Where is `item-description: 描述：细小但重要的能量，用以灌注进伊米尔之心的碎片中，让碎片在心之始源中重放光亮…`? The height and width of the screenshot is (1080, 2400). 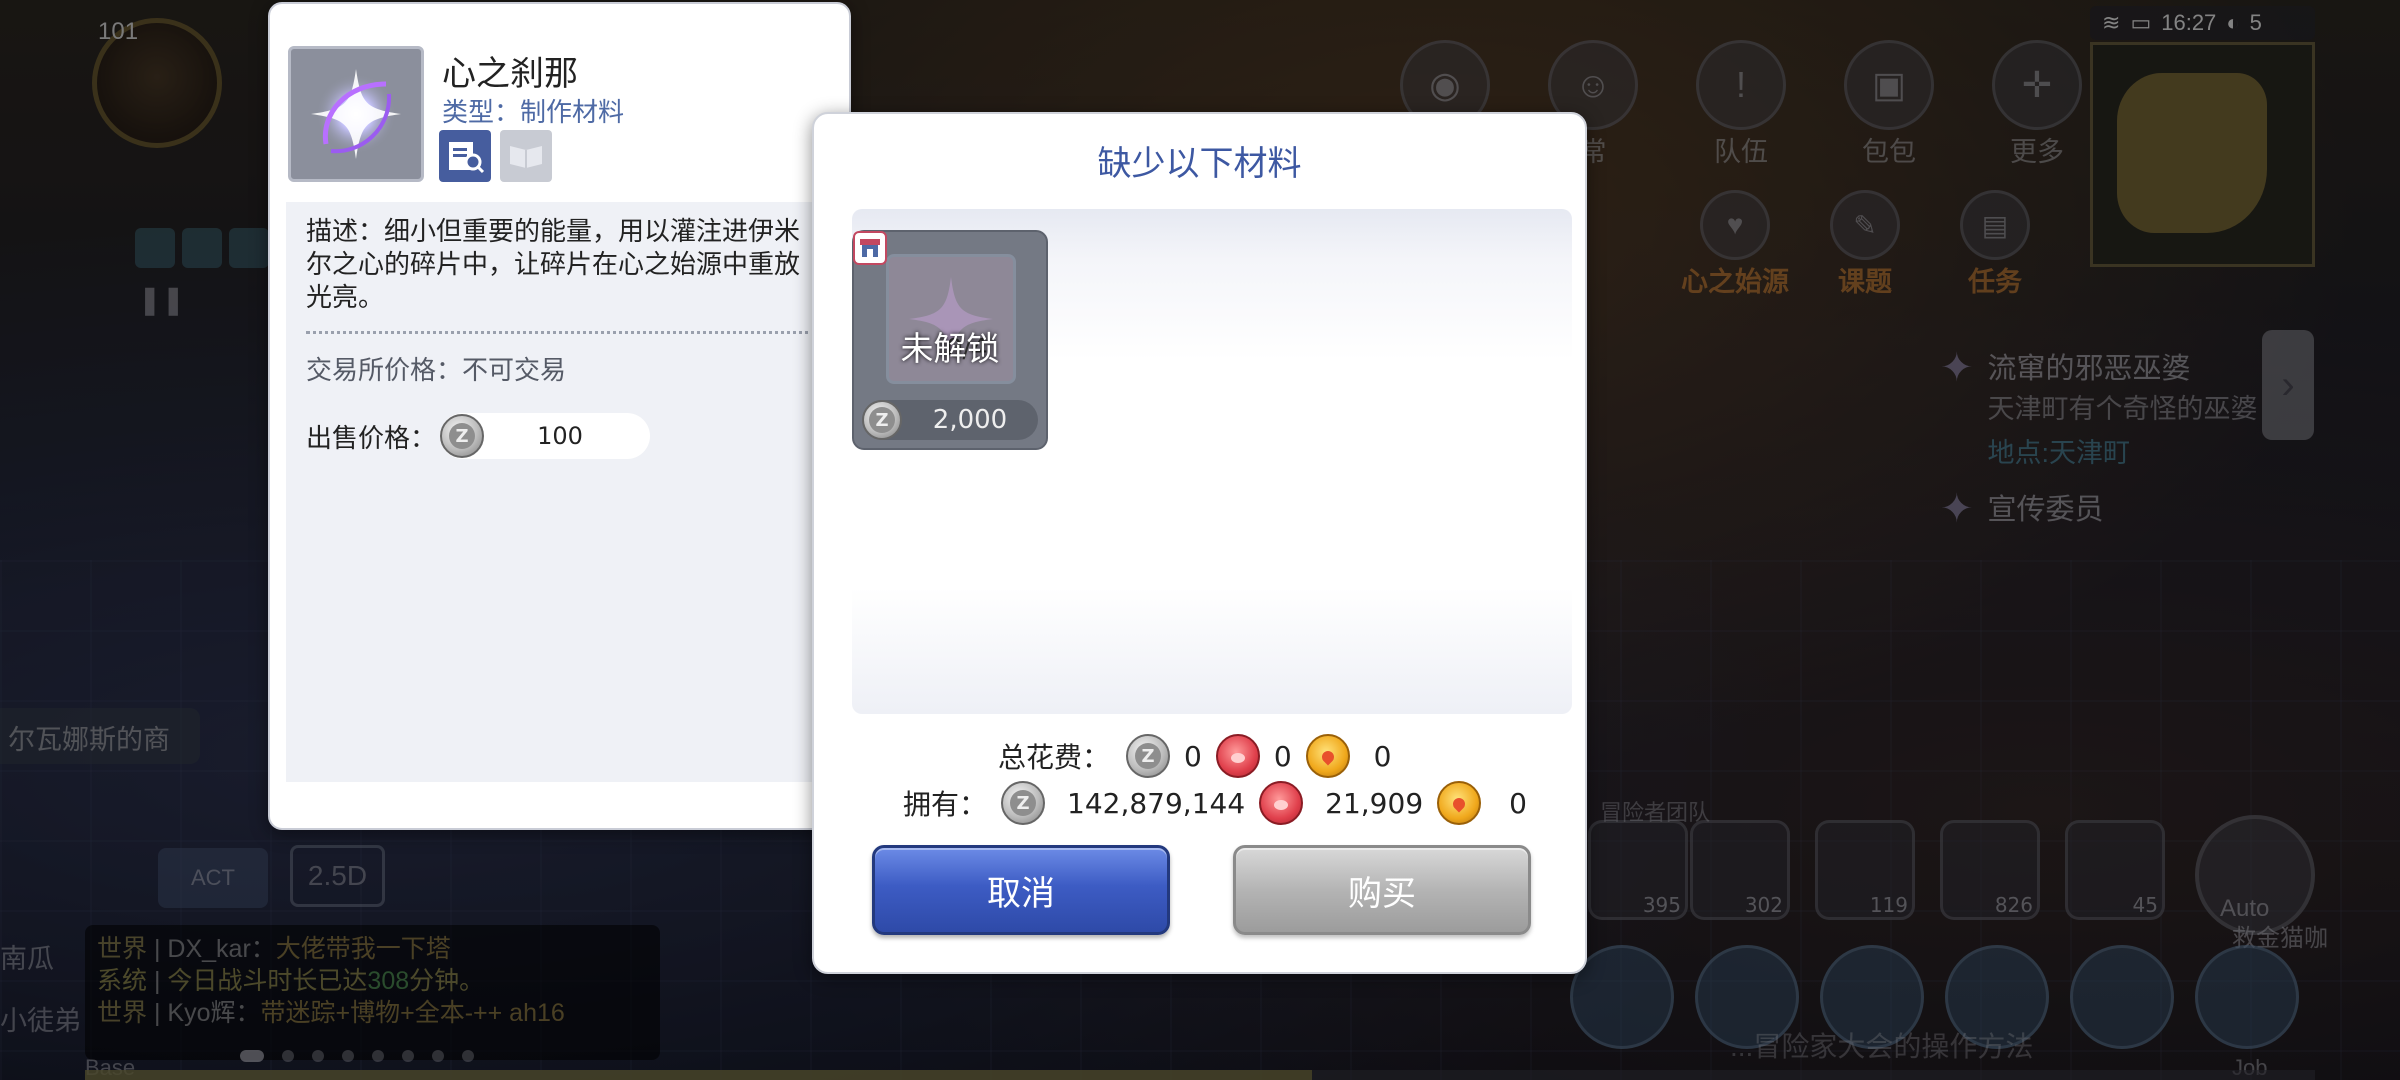 item-description: 描述：细小但重要的能量，用以灌注进伊米尔之心的碎片中，让碎片在心之始源中重放光亮… is located at coordinates (553, 265).